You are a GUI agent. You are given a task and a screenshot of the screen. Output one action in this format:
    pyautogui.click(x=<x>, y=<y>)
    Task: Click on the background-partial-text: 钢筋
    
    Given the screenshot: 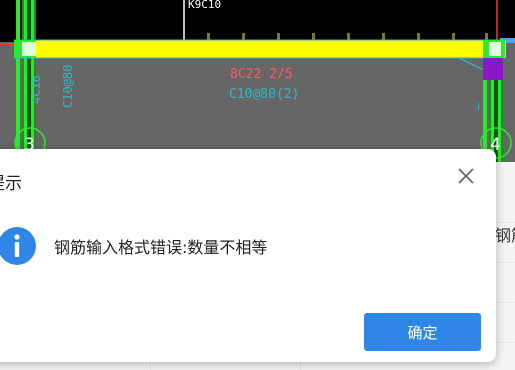 What is the action you would take?
    pyautogui.click(x=505, y=235)
    